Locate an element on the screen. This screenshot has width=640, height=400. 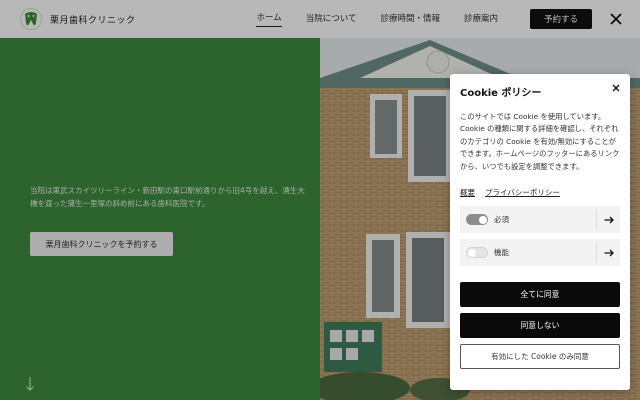
cookie-links: 概要 プライバシーポリシー is located at coordinates (540, 192).